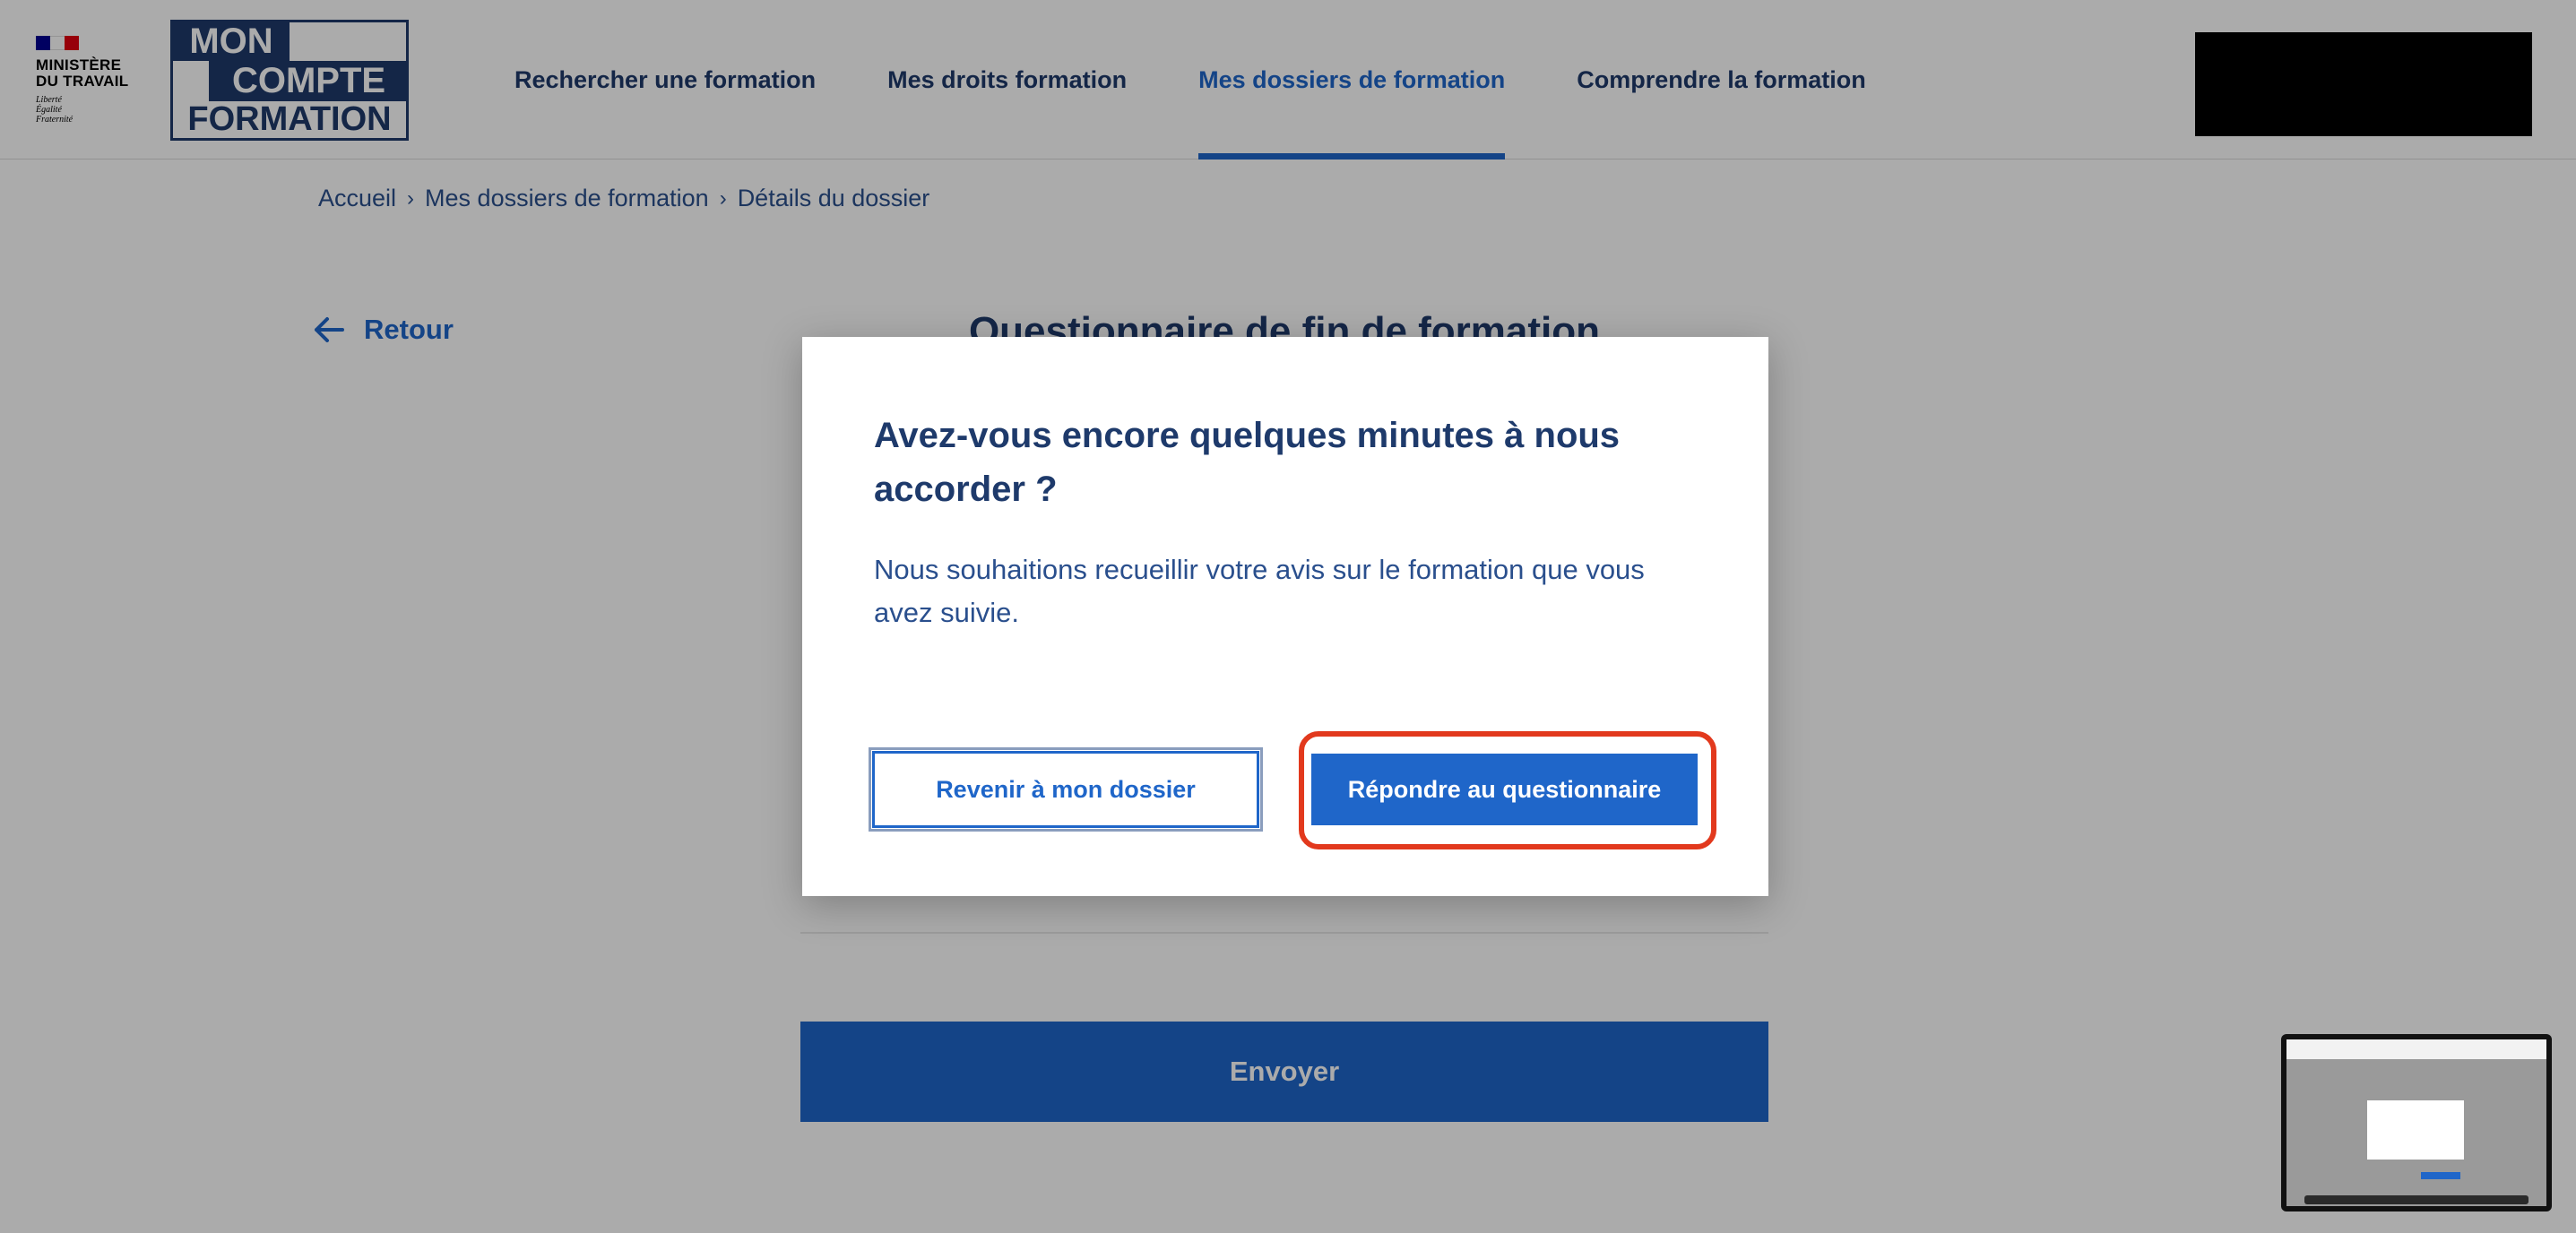  I want to click on thumbnail-dock, so click(2416, 1199).